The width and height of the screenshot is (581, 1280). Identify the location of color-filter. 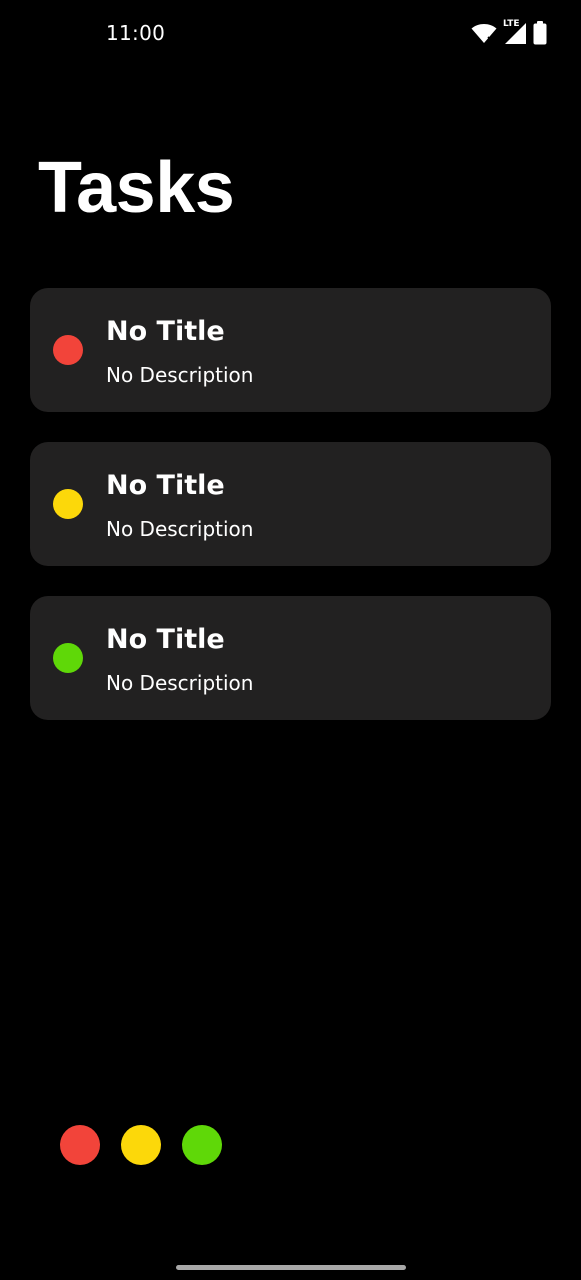
(141, 1145).